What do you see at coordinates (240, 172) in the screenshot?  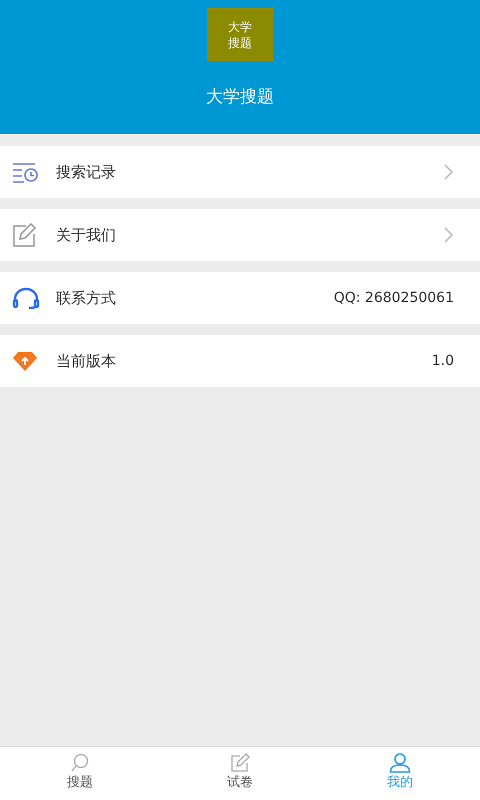 I see `menu-item: 搜索记录` at bounding box center [240, 172].